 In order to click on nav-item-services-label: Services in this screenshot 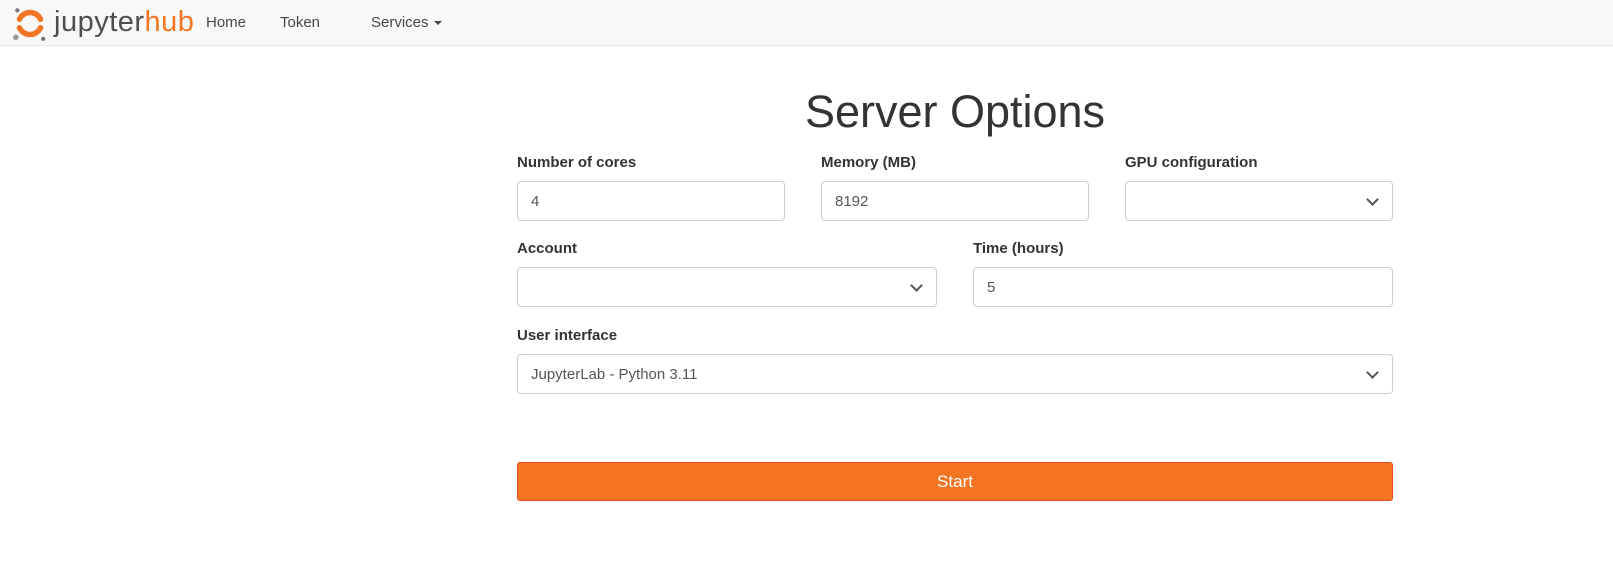, I will do `click(400, 22)`.